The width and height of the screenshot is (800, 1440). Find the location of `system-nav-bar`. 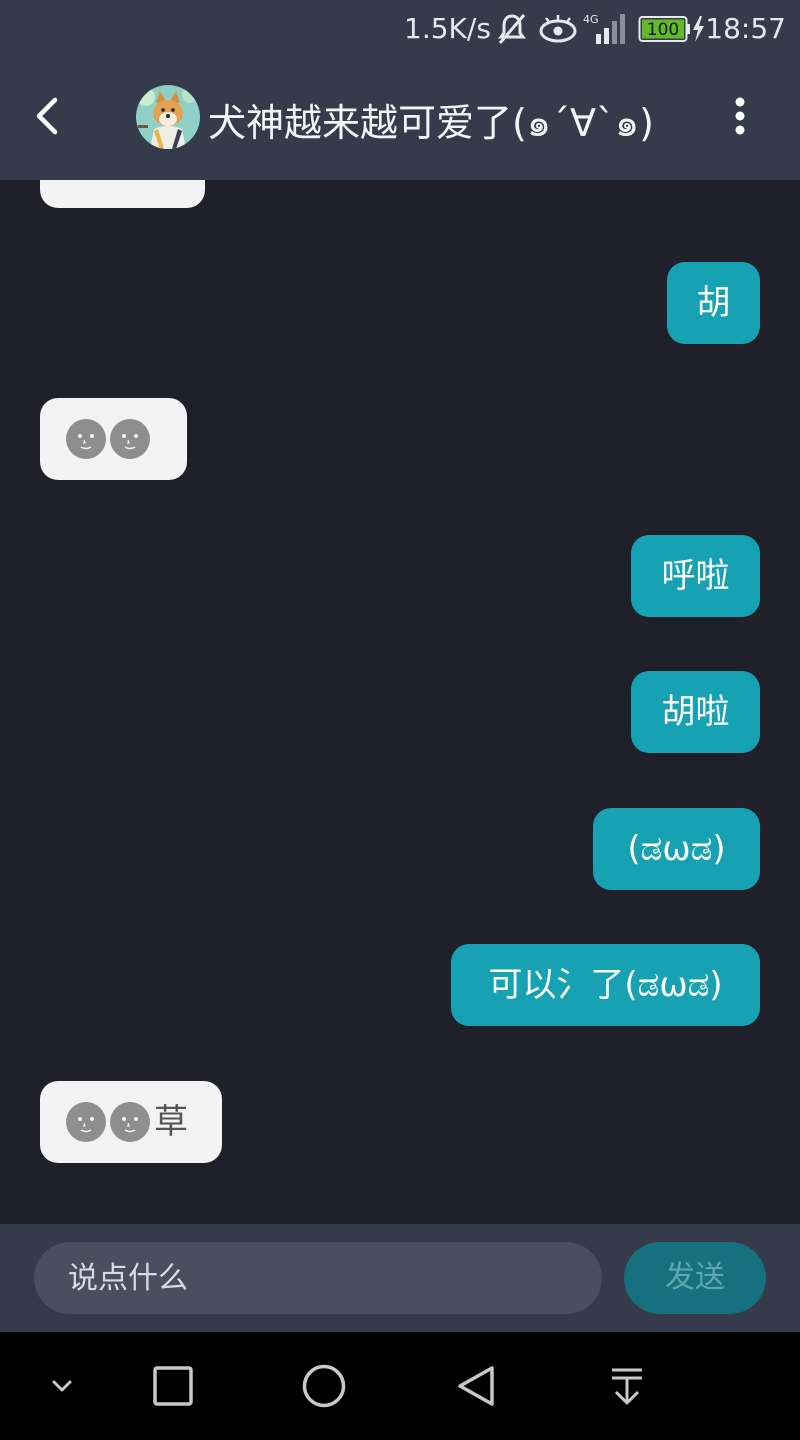

system-nav-bar is located at coordinates (400, 1386).